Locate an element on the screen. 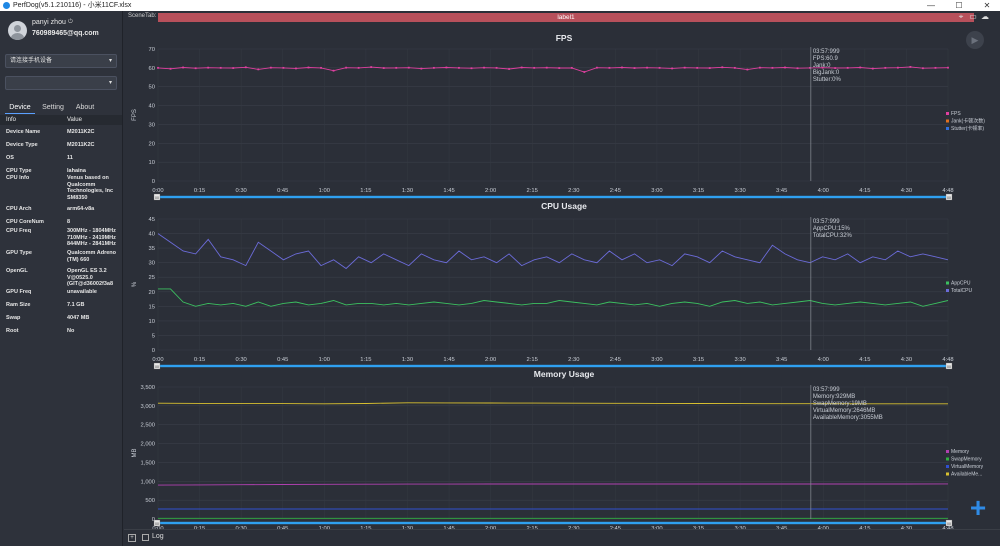  y-tick-label: 45 is located at coordinates (152, 220).